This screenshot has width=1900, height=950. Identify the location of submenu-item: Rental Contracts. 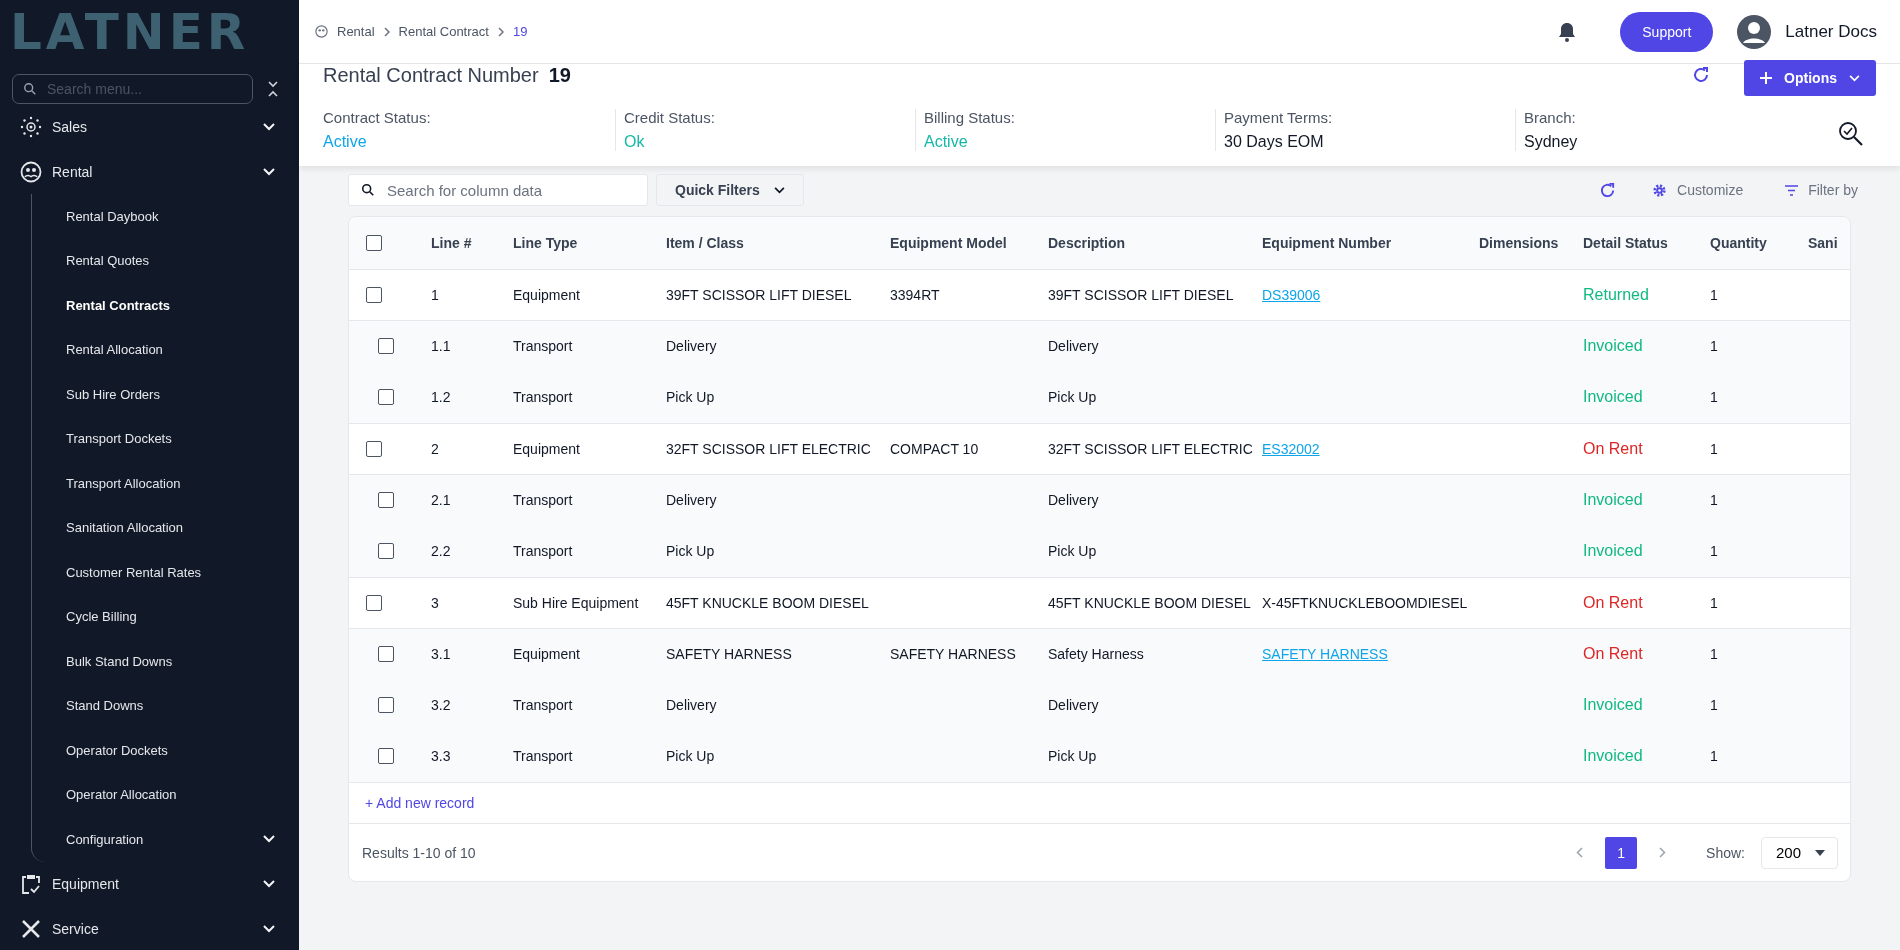
(155, 305).